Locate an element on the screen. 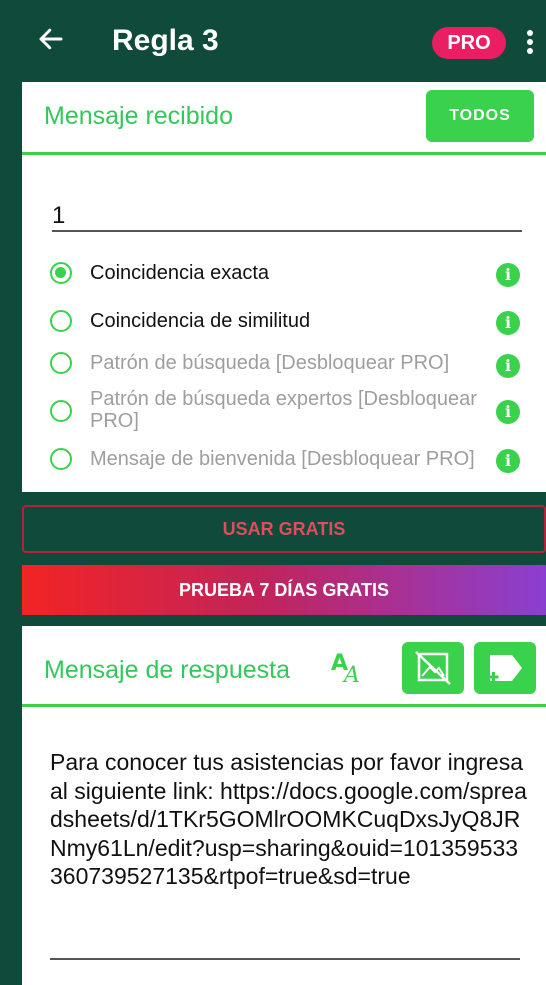 The width and height of the screenshot is (546, 985). option-label: Mensaje de bienvenida [Desbloquear PRO] is located at coordinates (282, 459).